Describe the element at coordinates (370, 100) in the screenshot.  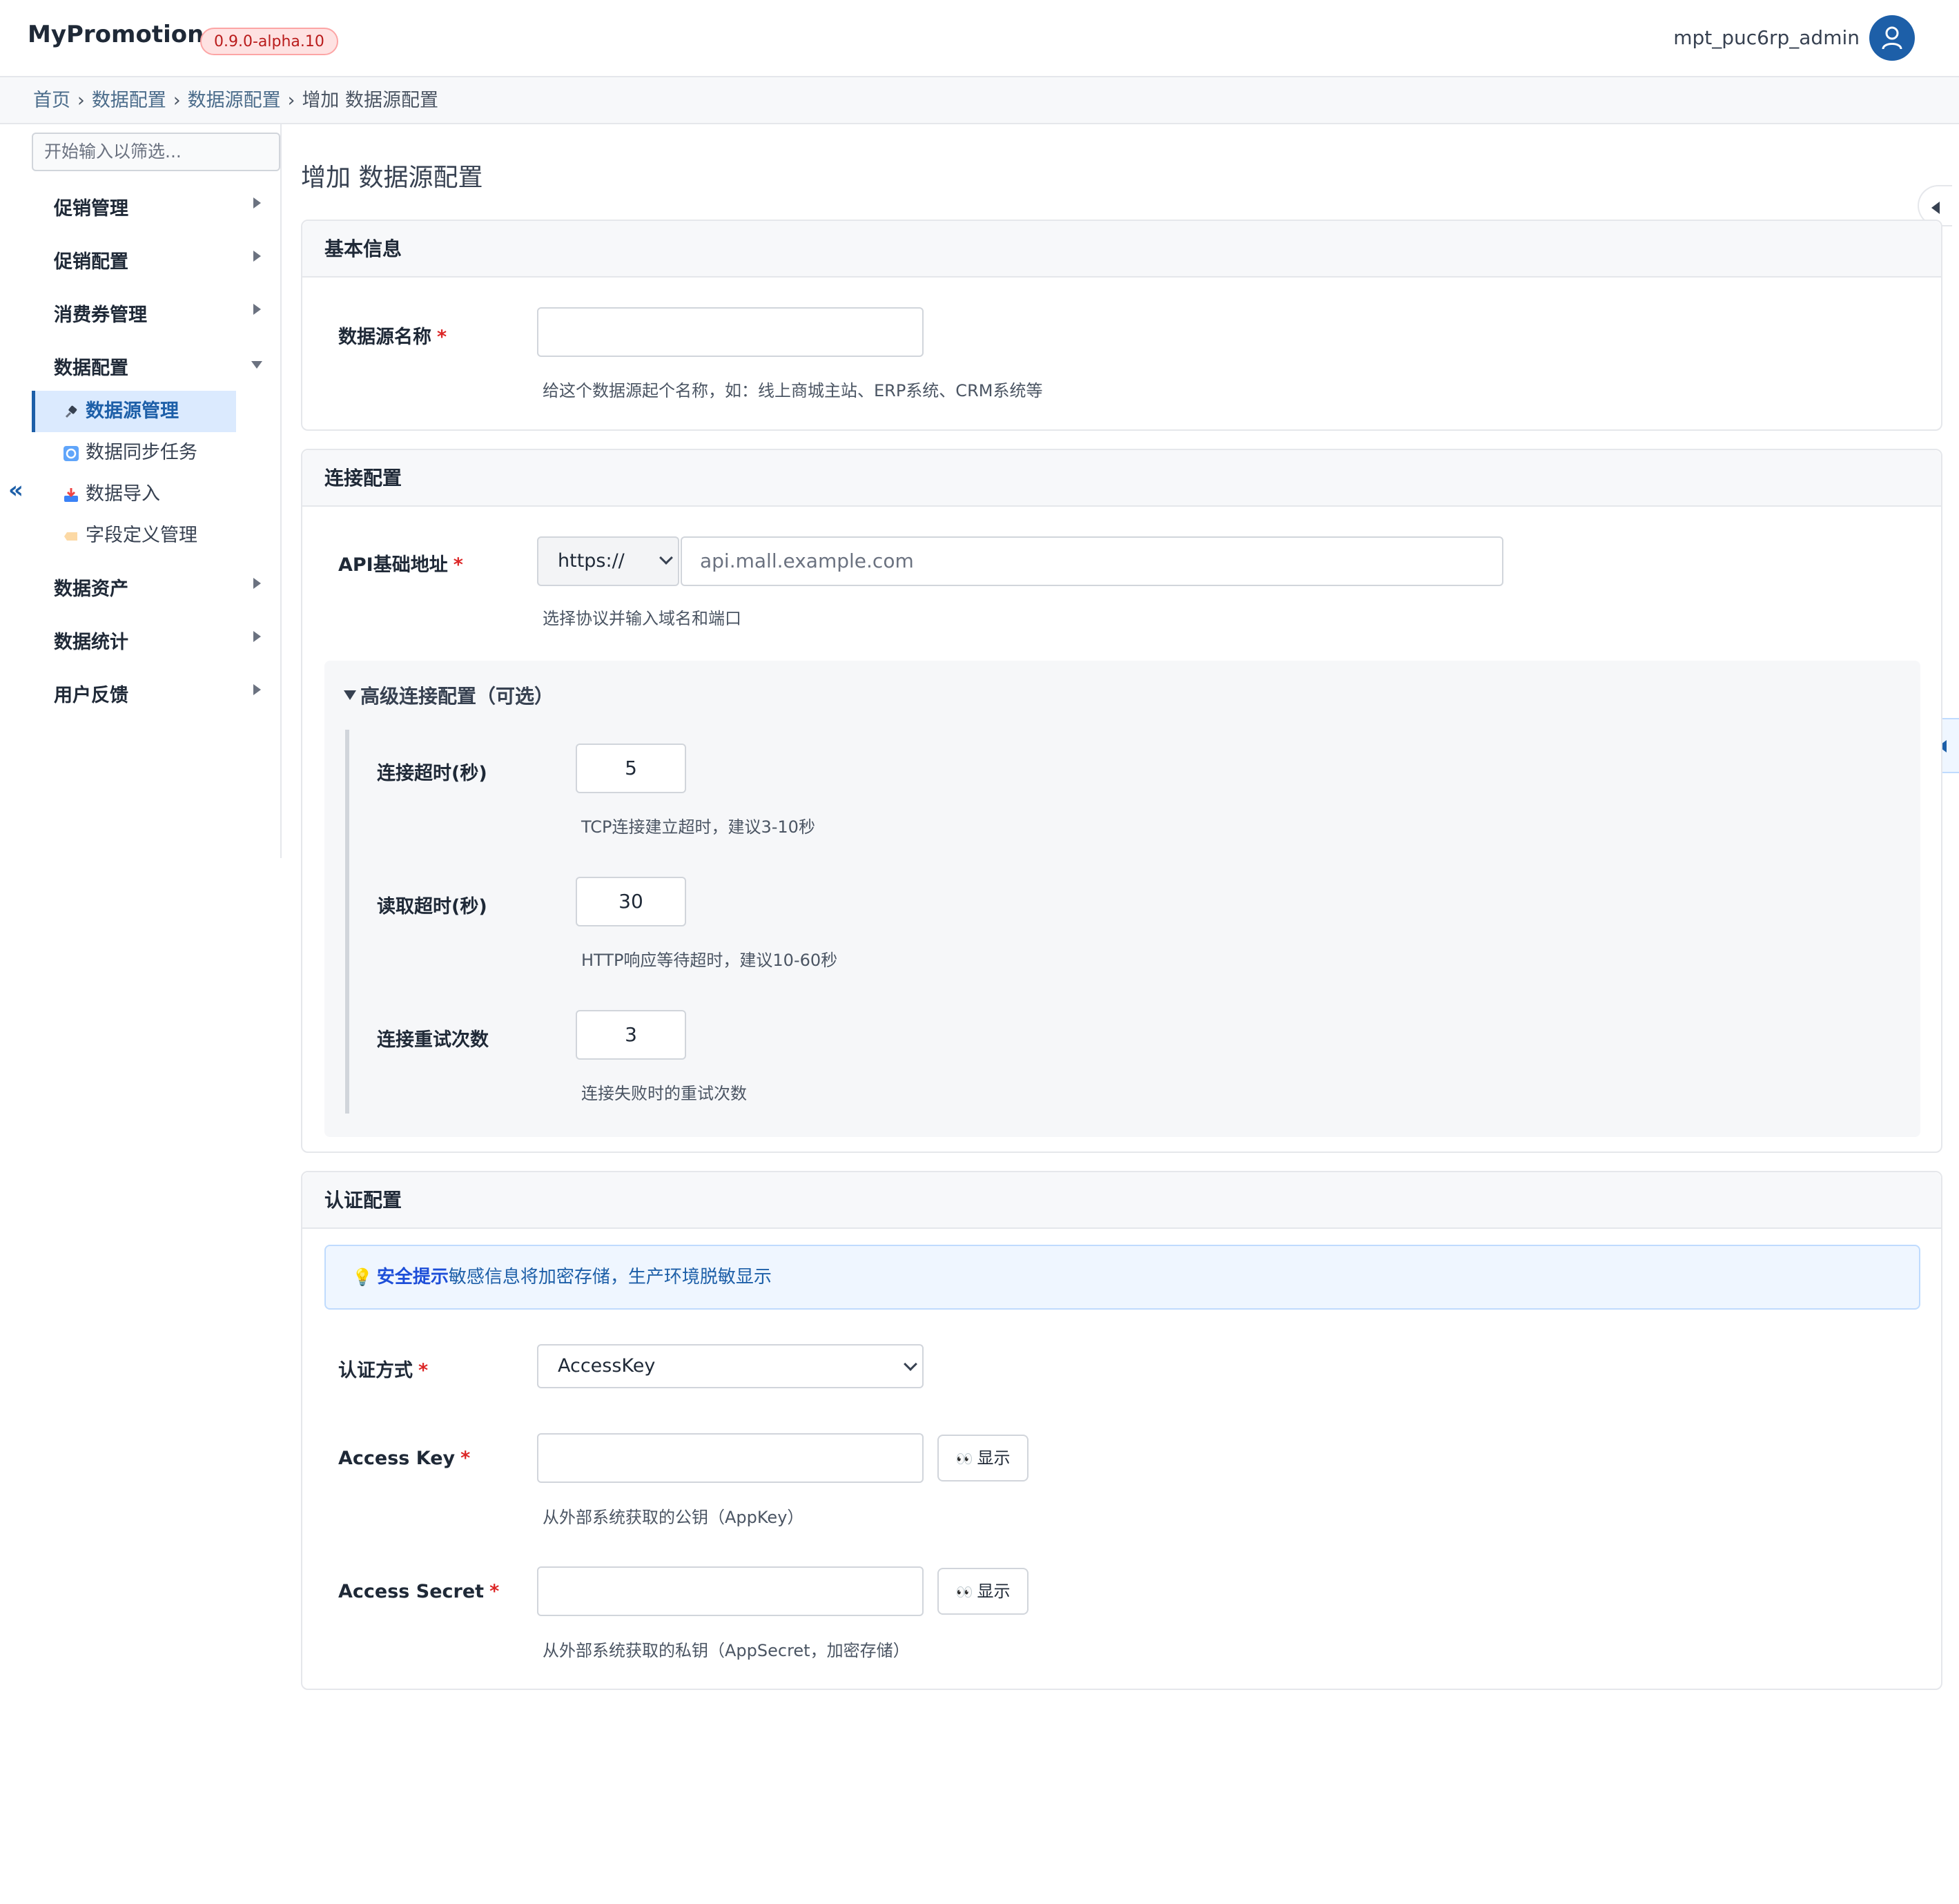
I see `breadcrumb-current: 增加 数据源配置` at that location.